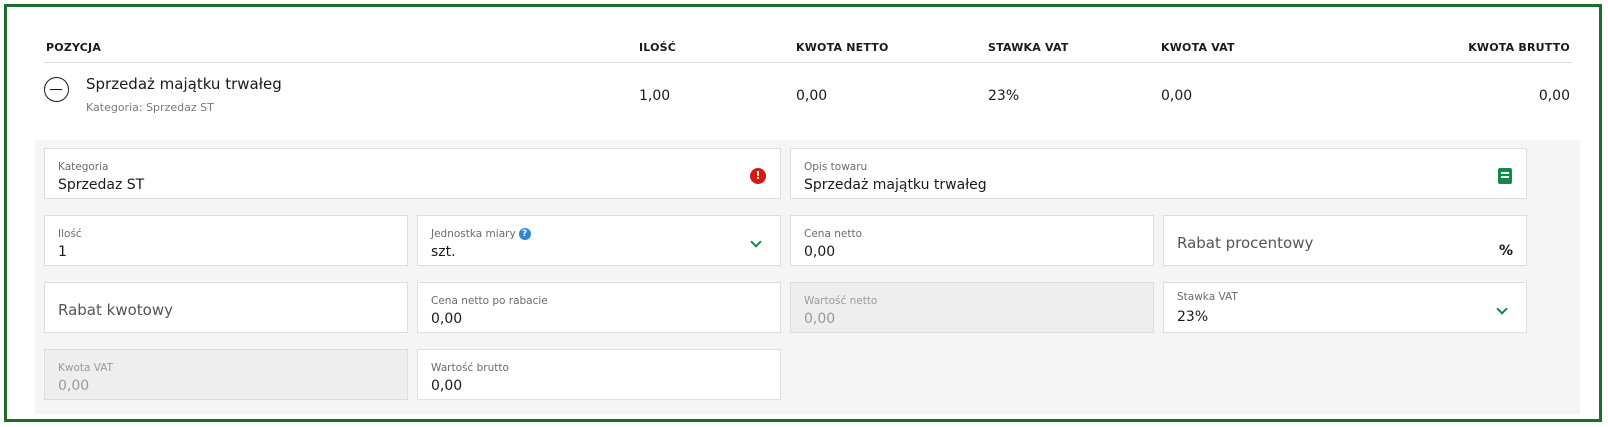  Describe the element at coordinates (412, 173) in the screenshot. I see `category-field: Kategoria Sprzedaz ST !` at that location.